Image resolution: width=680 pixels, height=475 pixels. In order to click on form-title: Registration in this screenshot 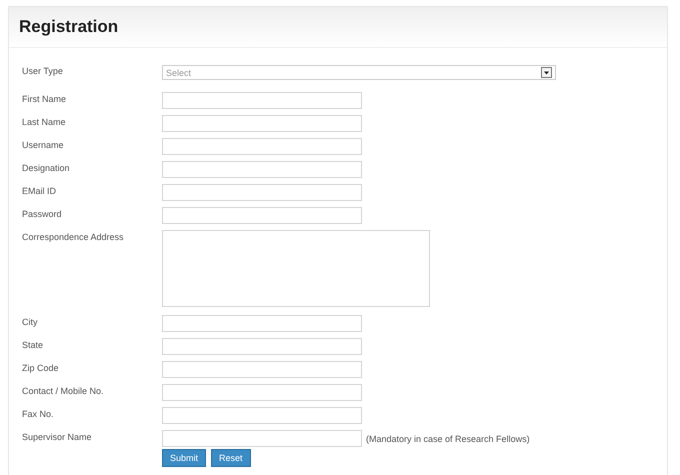, I will do `click(68, 27)`.